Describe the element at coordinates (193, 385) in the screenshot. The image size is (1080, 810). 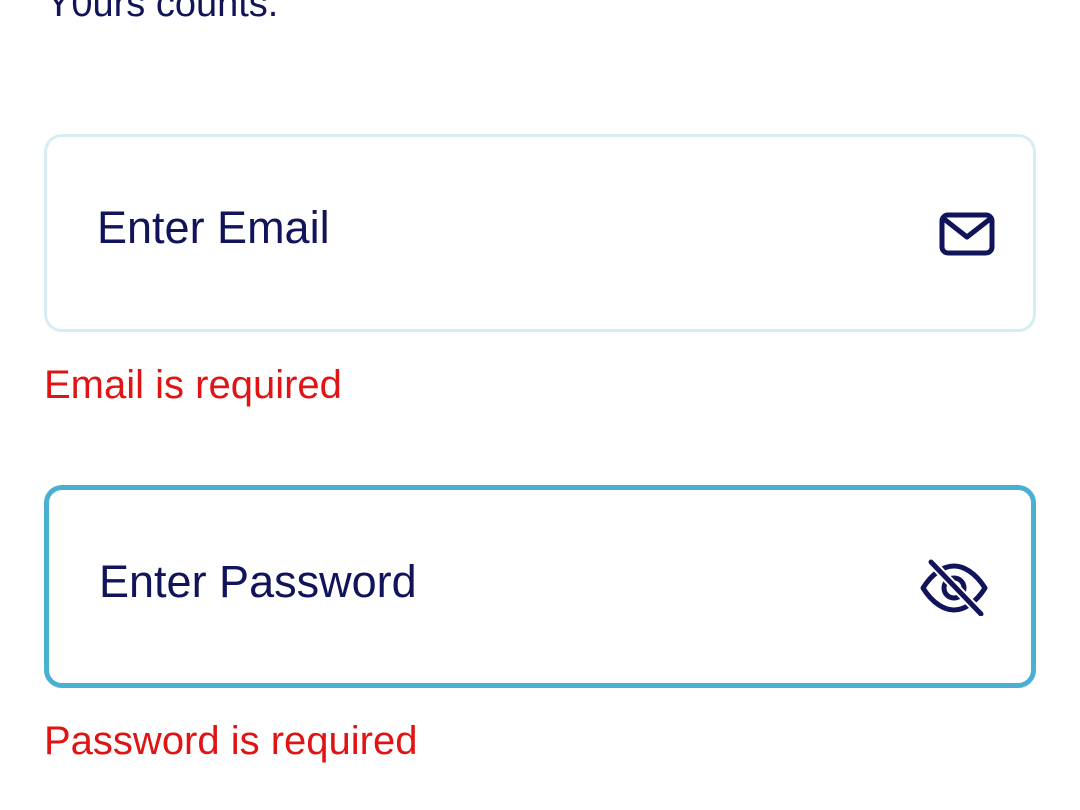
I see `email-error-message: Email is required` at that location.